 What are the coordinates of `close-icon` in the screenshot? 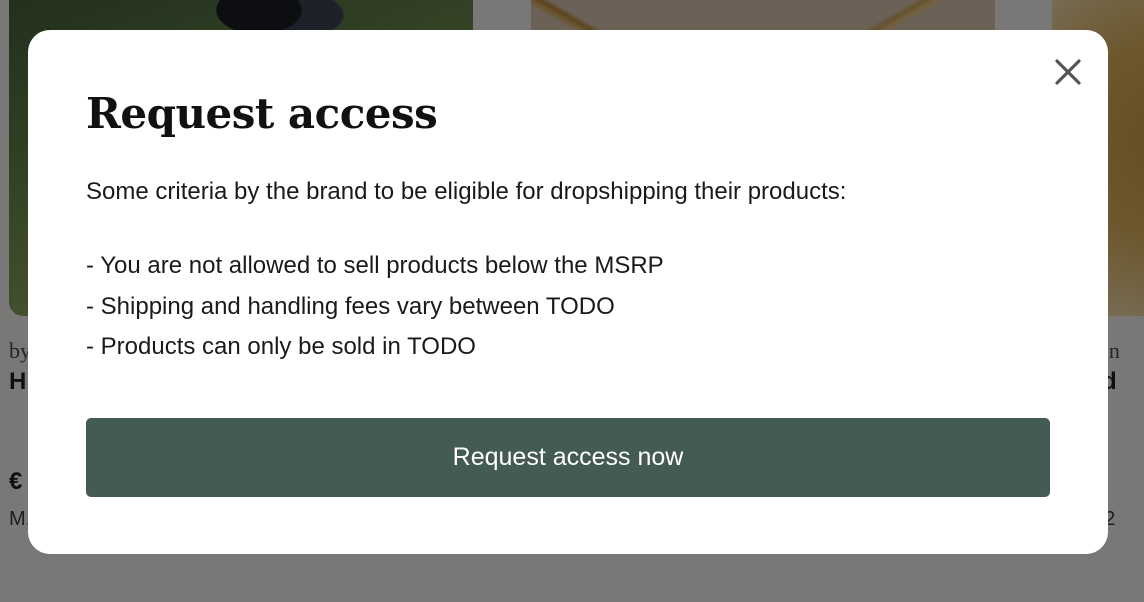 It's located at (1068, 72).